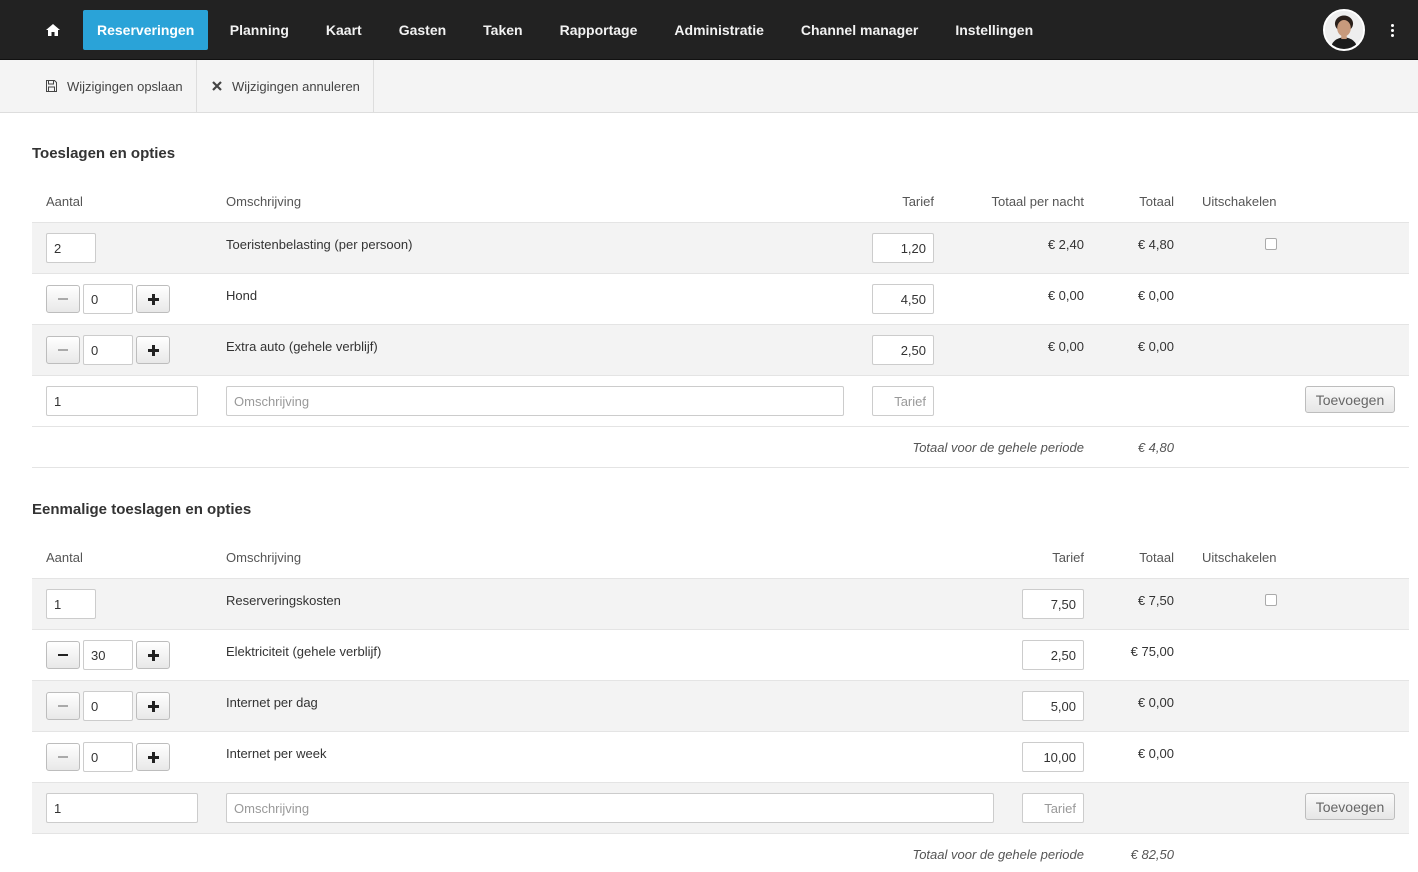  Describe the element at coordinates (1344, 30) in the screenshot. I see `avatar` at that location.